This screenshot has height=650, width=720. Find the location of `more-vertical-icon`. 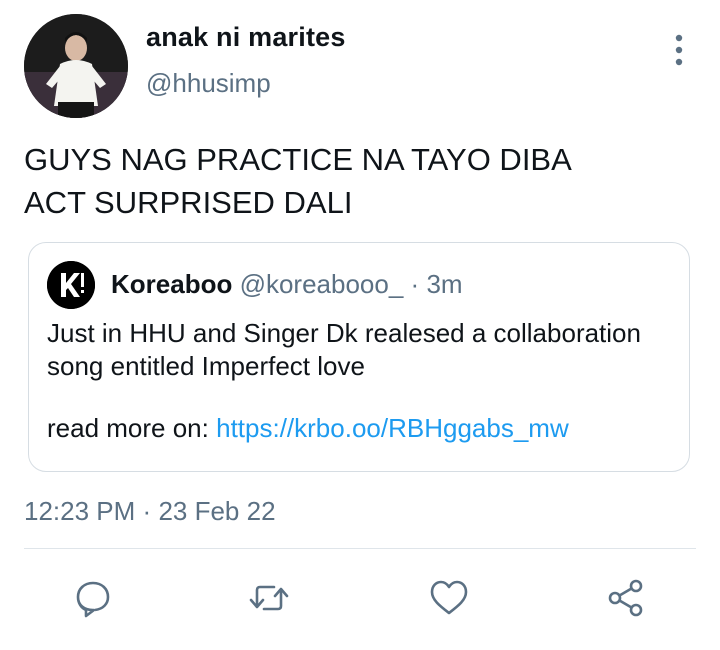

more-vertical-icon is located at coordinates (679, 50).